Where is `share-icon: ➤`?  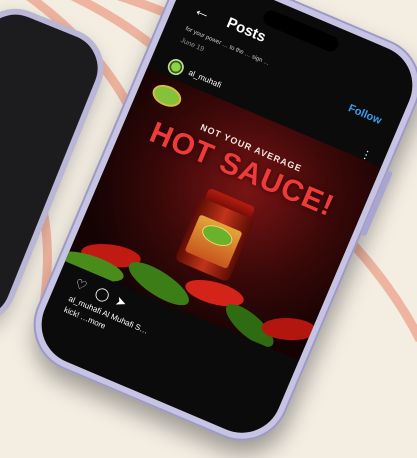
share-icon: ➤ is located at coordinates (121, 302).